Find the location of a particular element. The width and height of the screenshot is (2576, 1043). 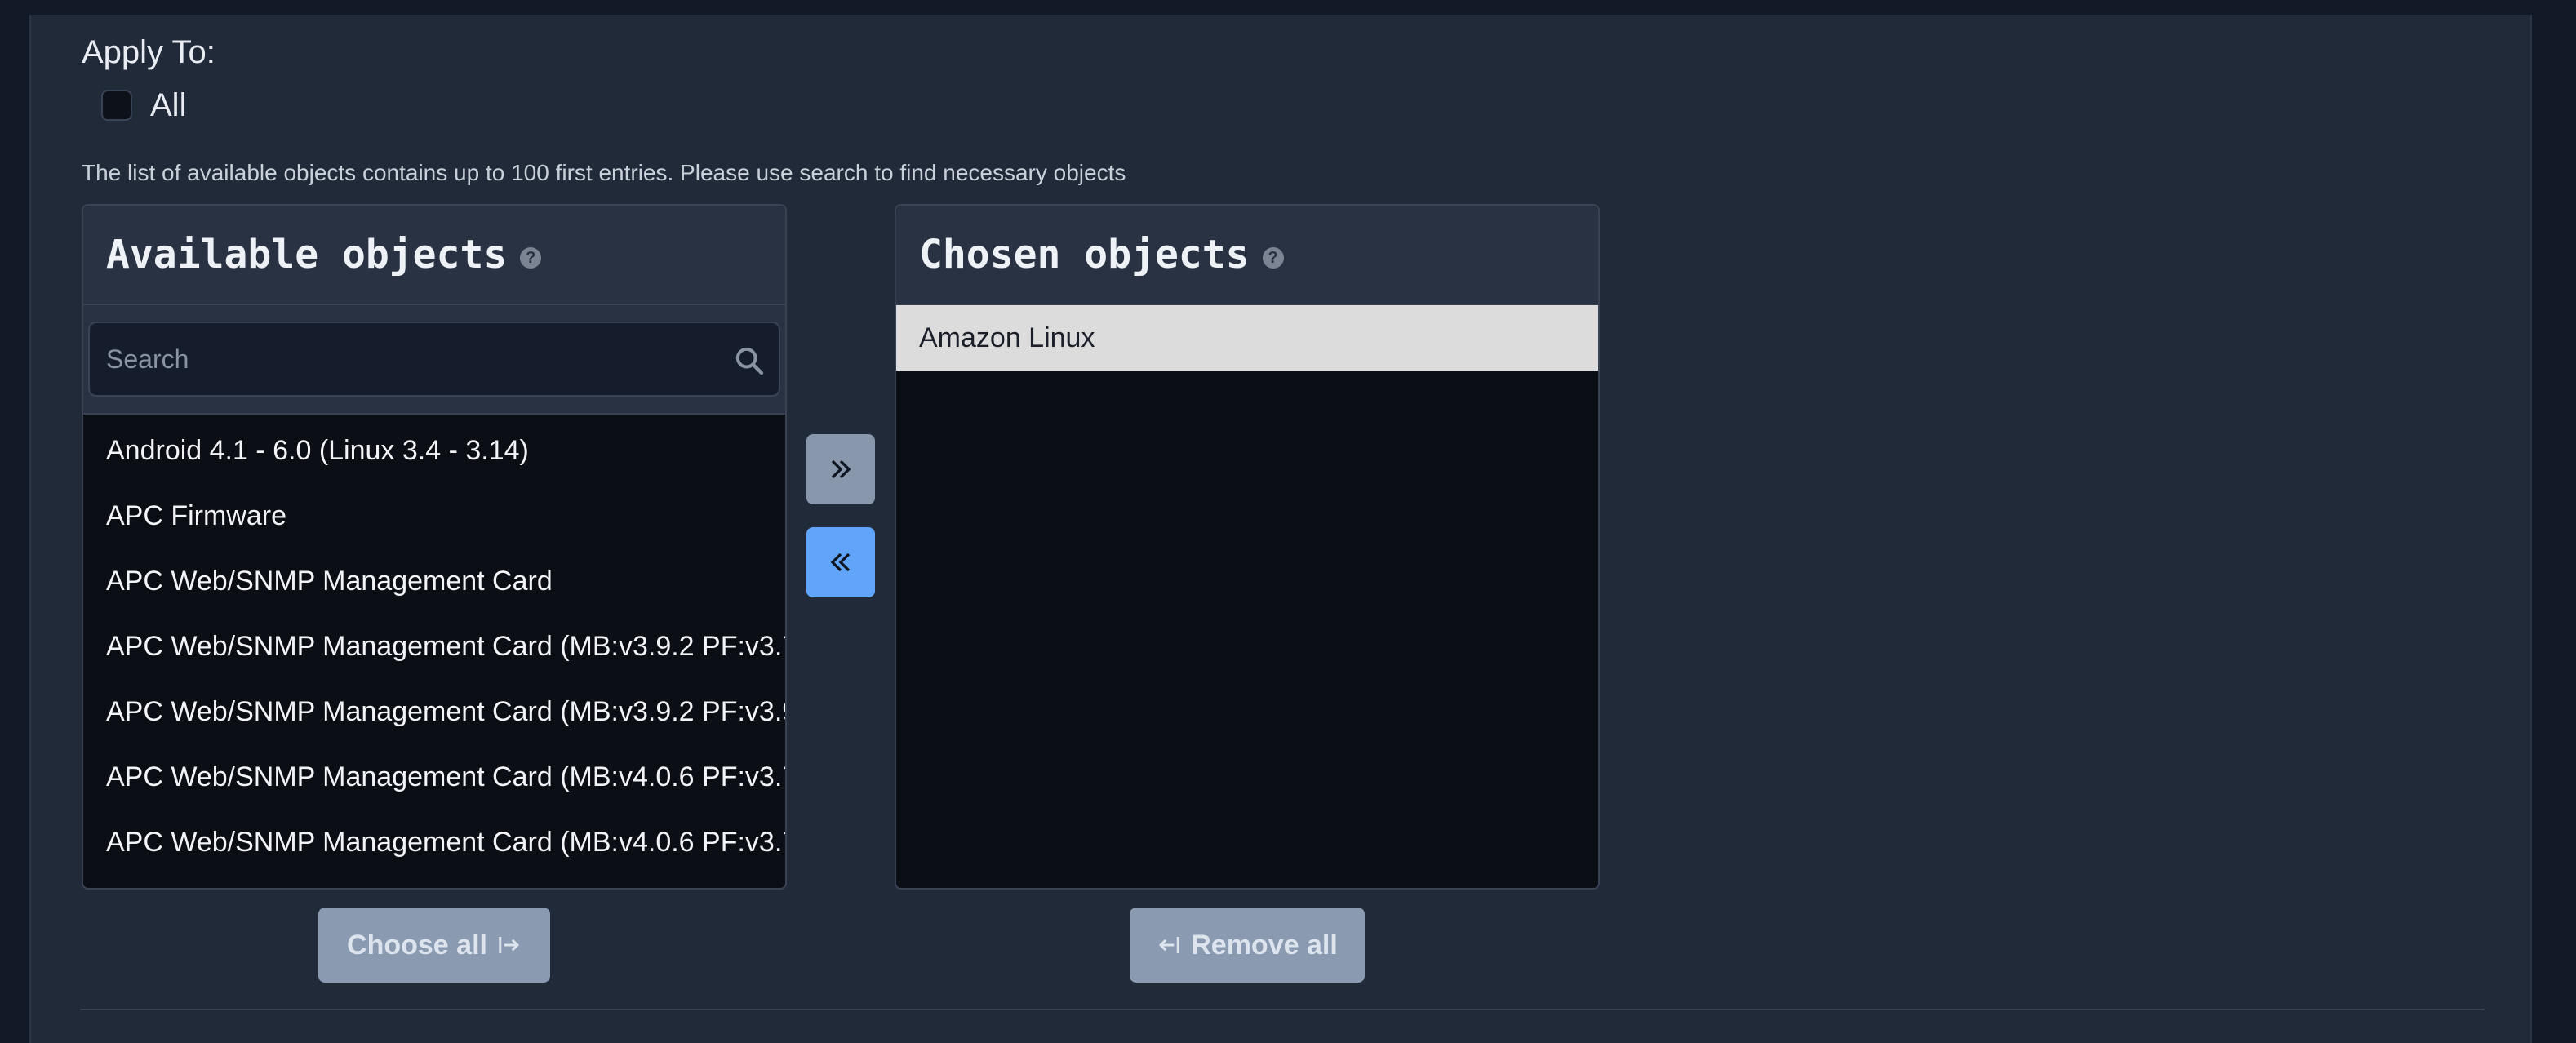

search-field is located at coordinates (434, 360).